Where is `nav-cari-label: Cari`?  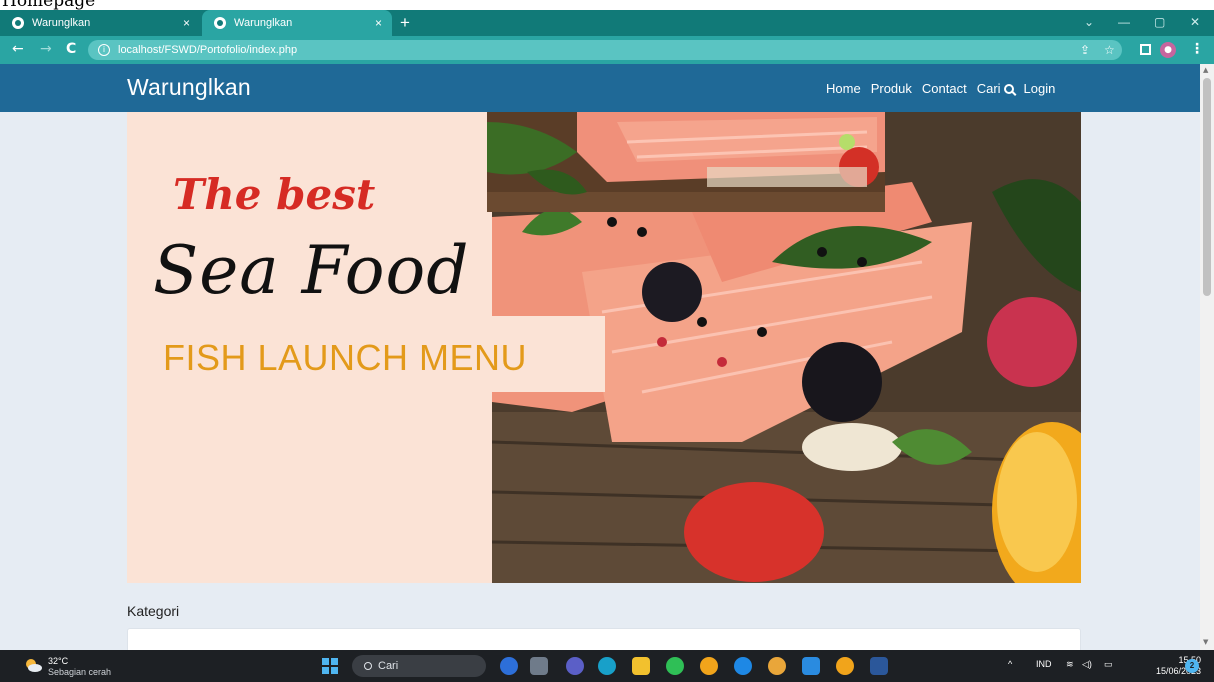 nav-cari-label: Cari is located at coordinates (988, 88).